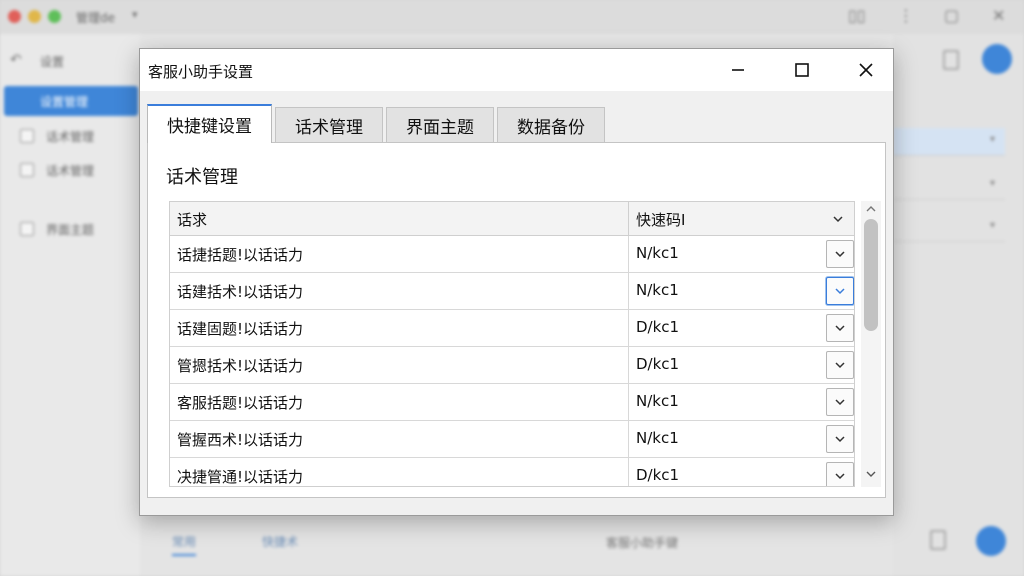 This screenshot has height=576, width=1024. Describe the element at coordinates (399, 219) in the screenshot. I see `column-header-script: 话求` at that location.